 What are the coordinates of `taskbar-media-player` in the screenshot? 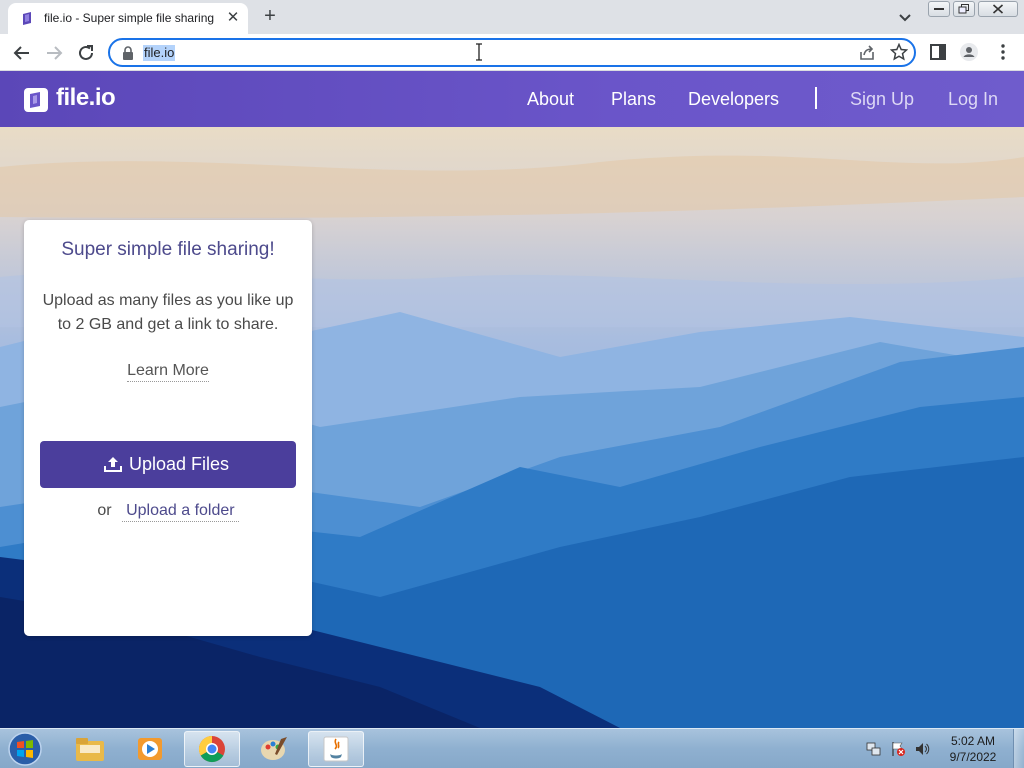 It's located at (150, 749).